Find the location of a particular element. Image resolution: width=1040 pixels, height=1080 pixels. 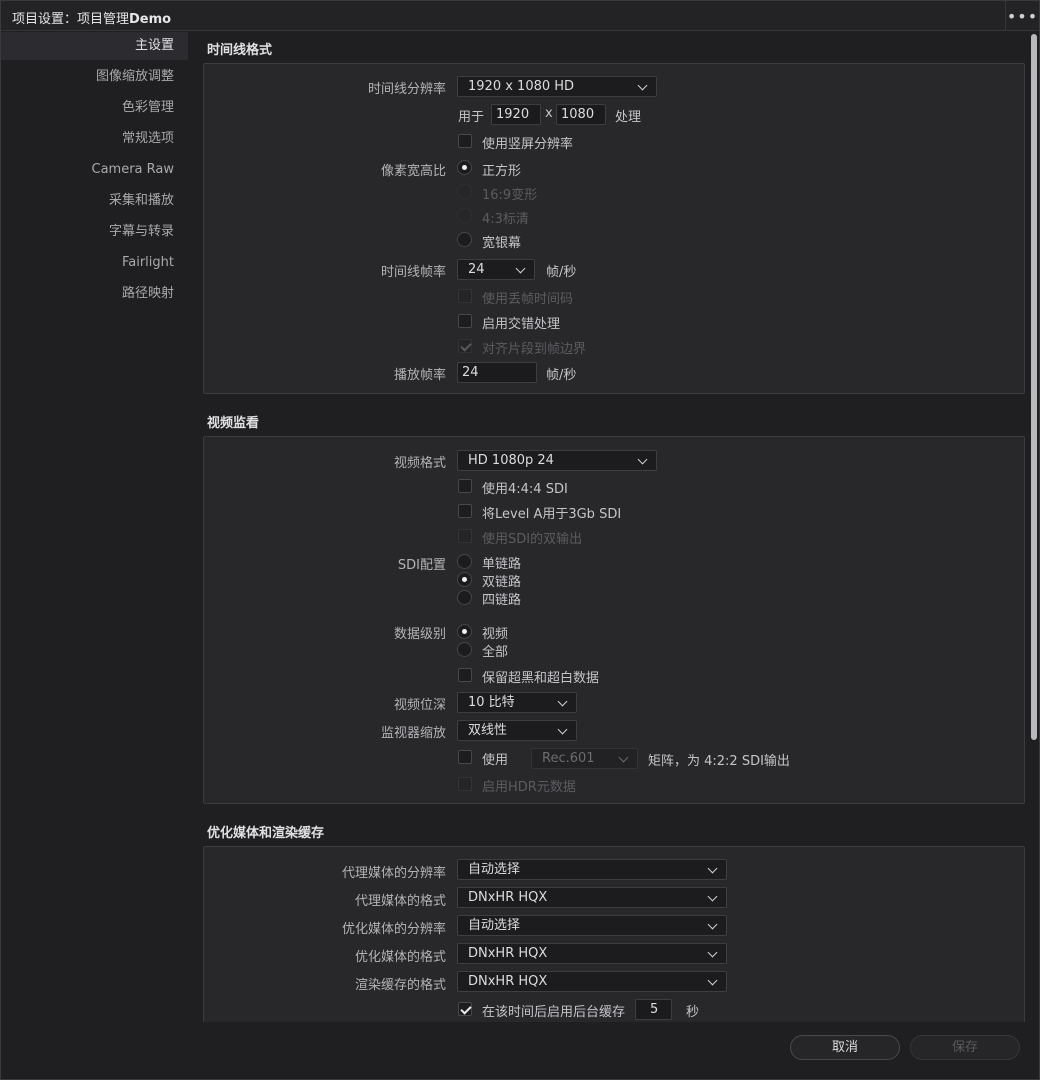

data-level-video-label: 视频 is located at coordinates (495, 634).